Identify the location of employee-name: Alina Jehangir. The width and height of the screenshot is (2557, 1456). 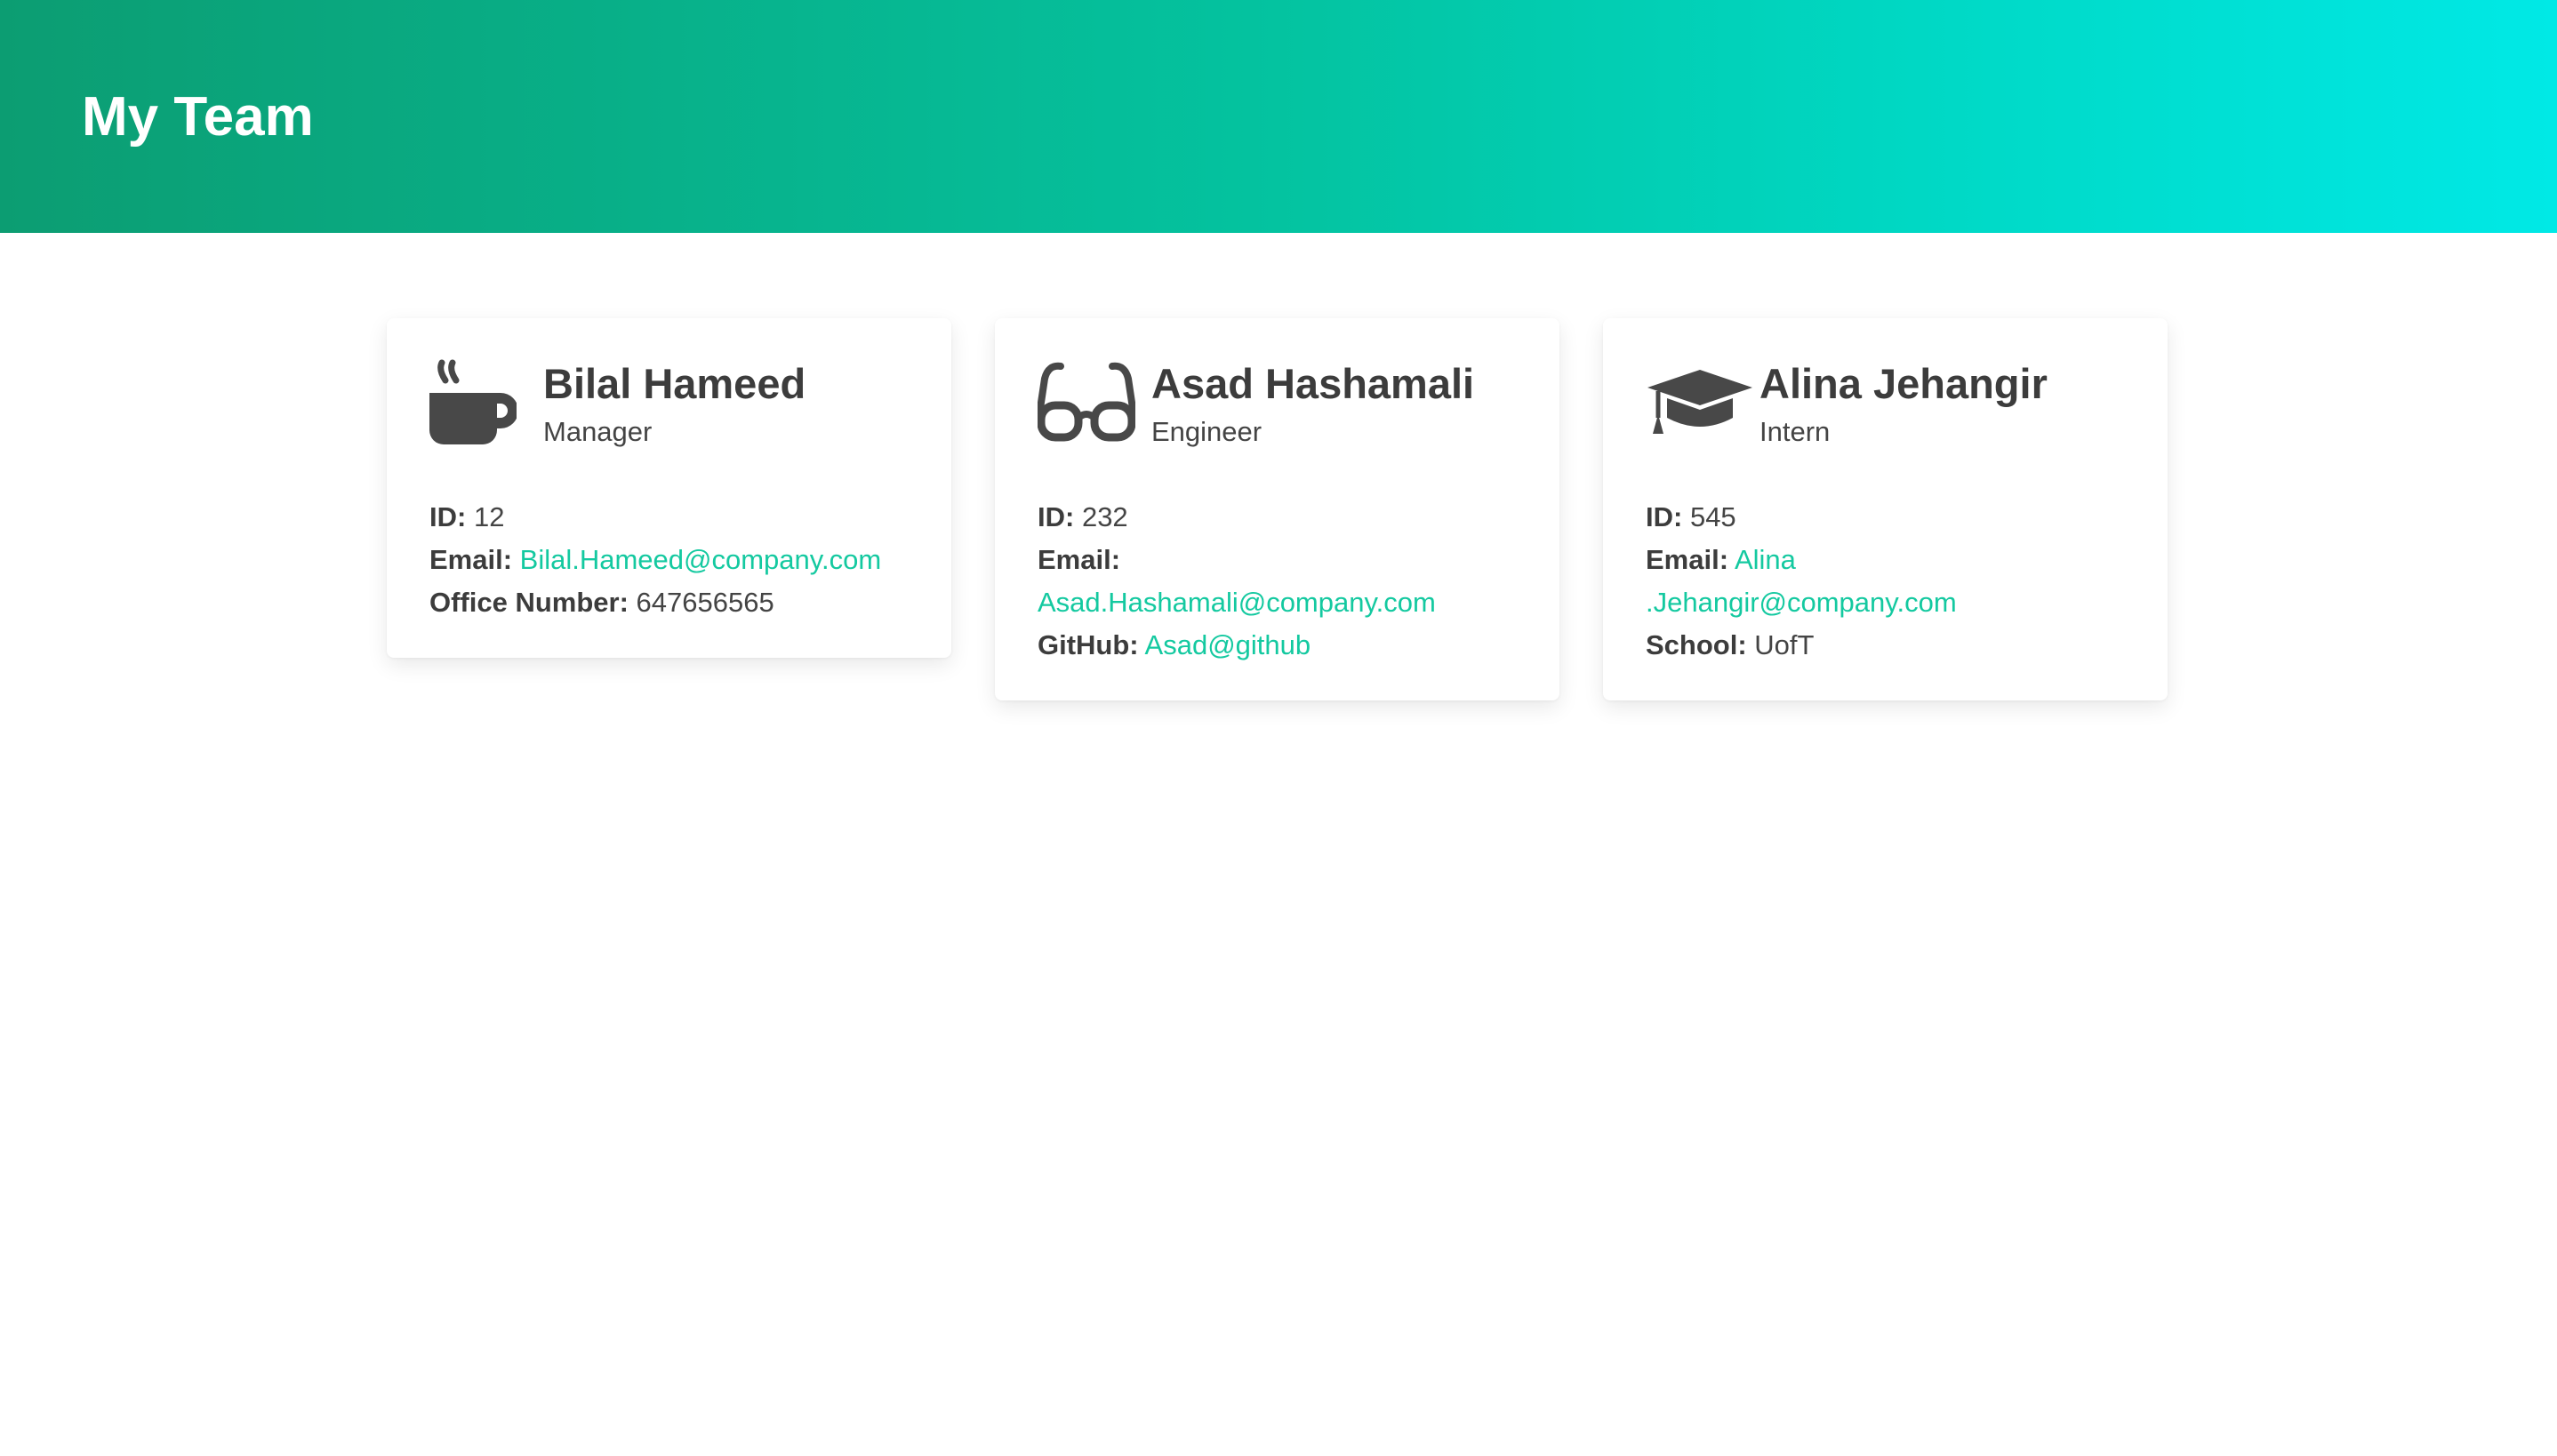
(1903, 383).